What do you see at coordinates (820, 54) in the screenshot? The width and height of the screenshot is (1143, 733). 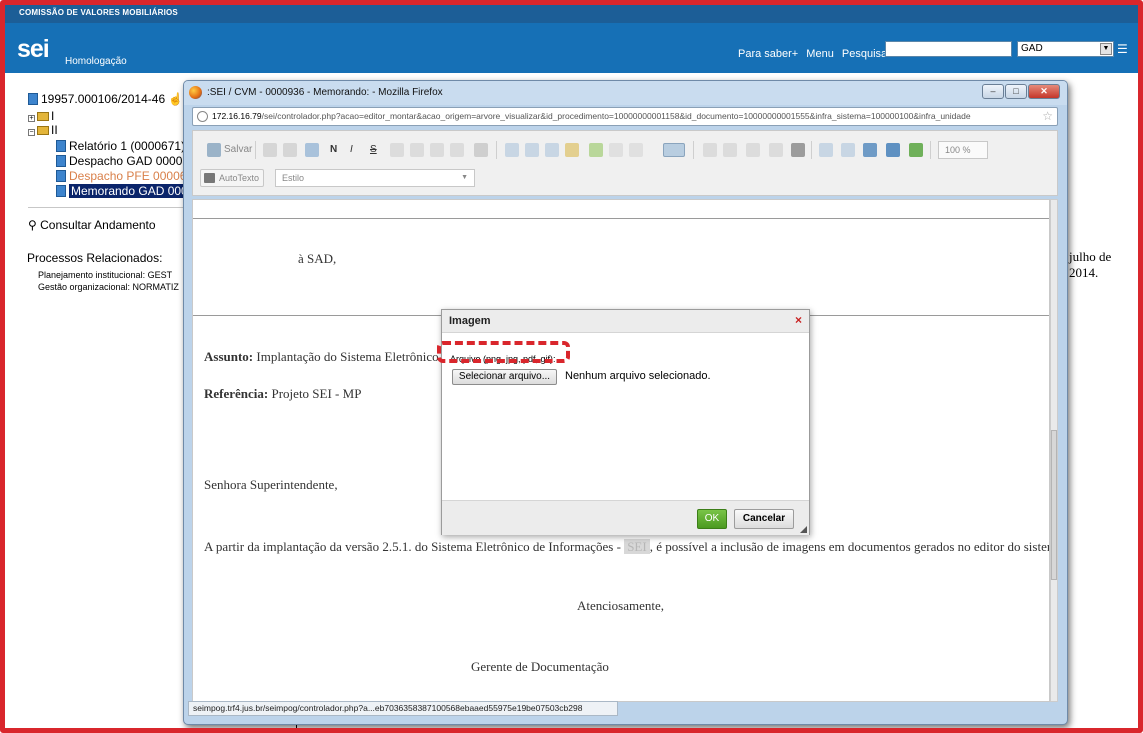 I see `link-menu: Menu` at bounding box center [820, 54].